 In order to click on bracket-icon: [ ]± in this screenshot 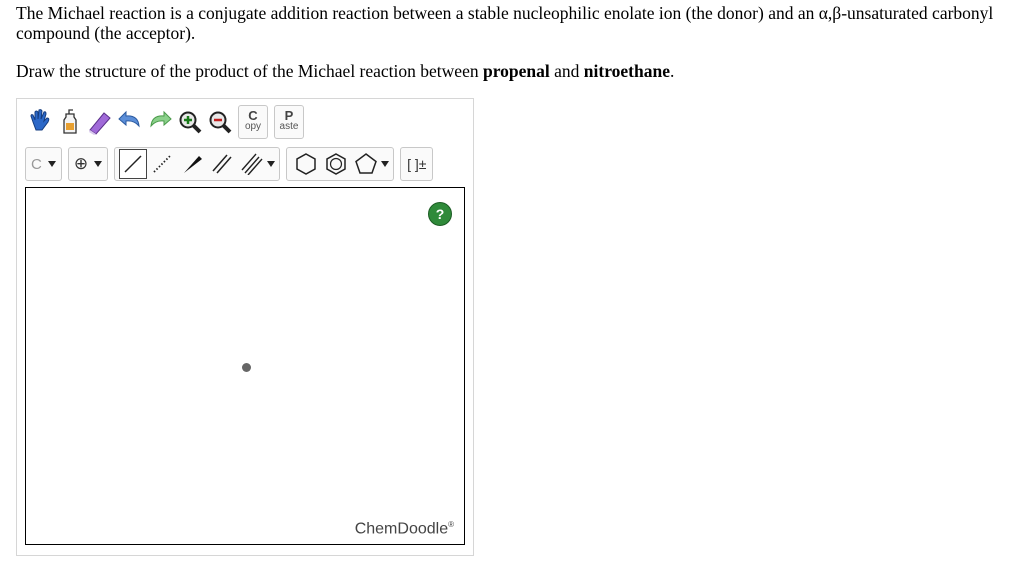, I will do `click(417, 164)`.